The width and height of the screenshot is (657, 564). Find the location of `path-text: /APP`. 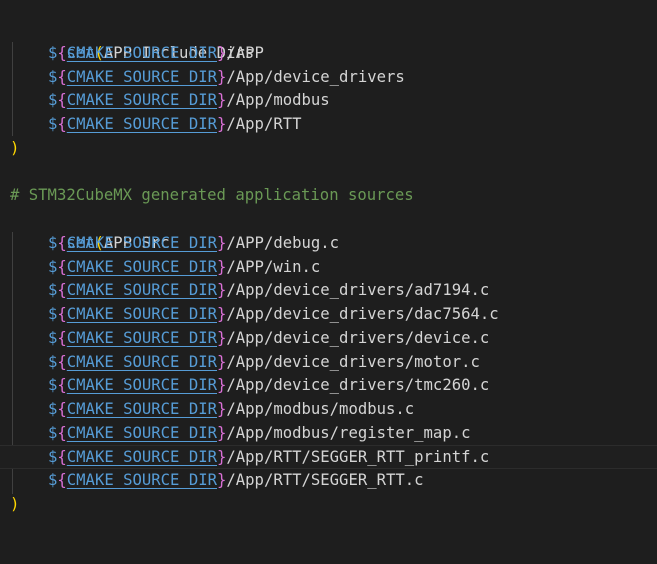

path-text: /APP is located at coordinates (245, 53).